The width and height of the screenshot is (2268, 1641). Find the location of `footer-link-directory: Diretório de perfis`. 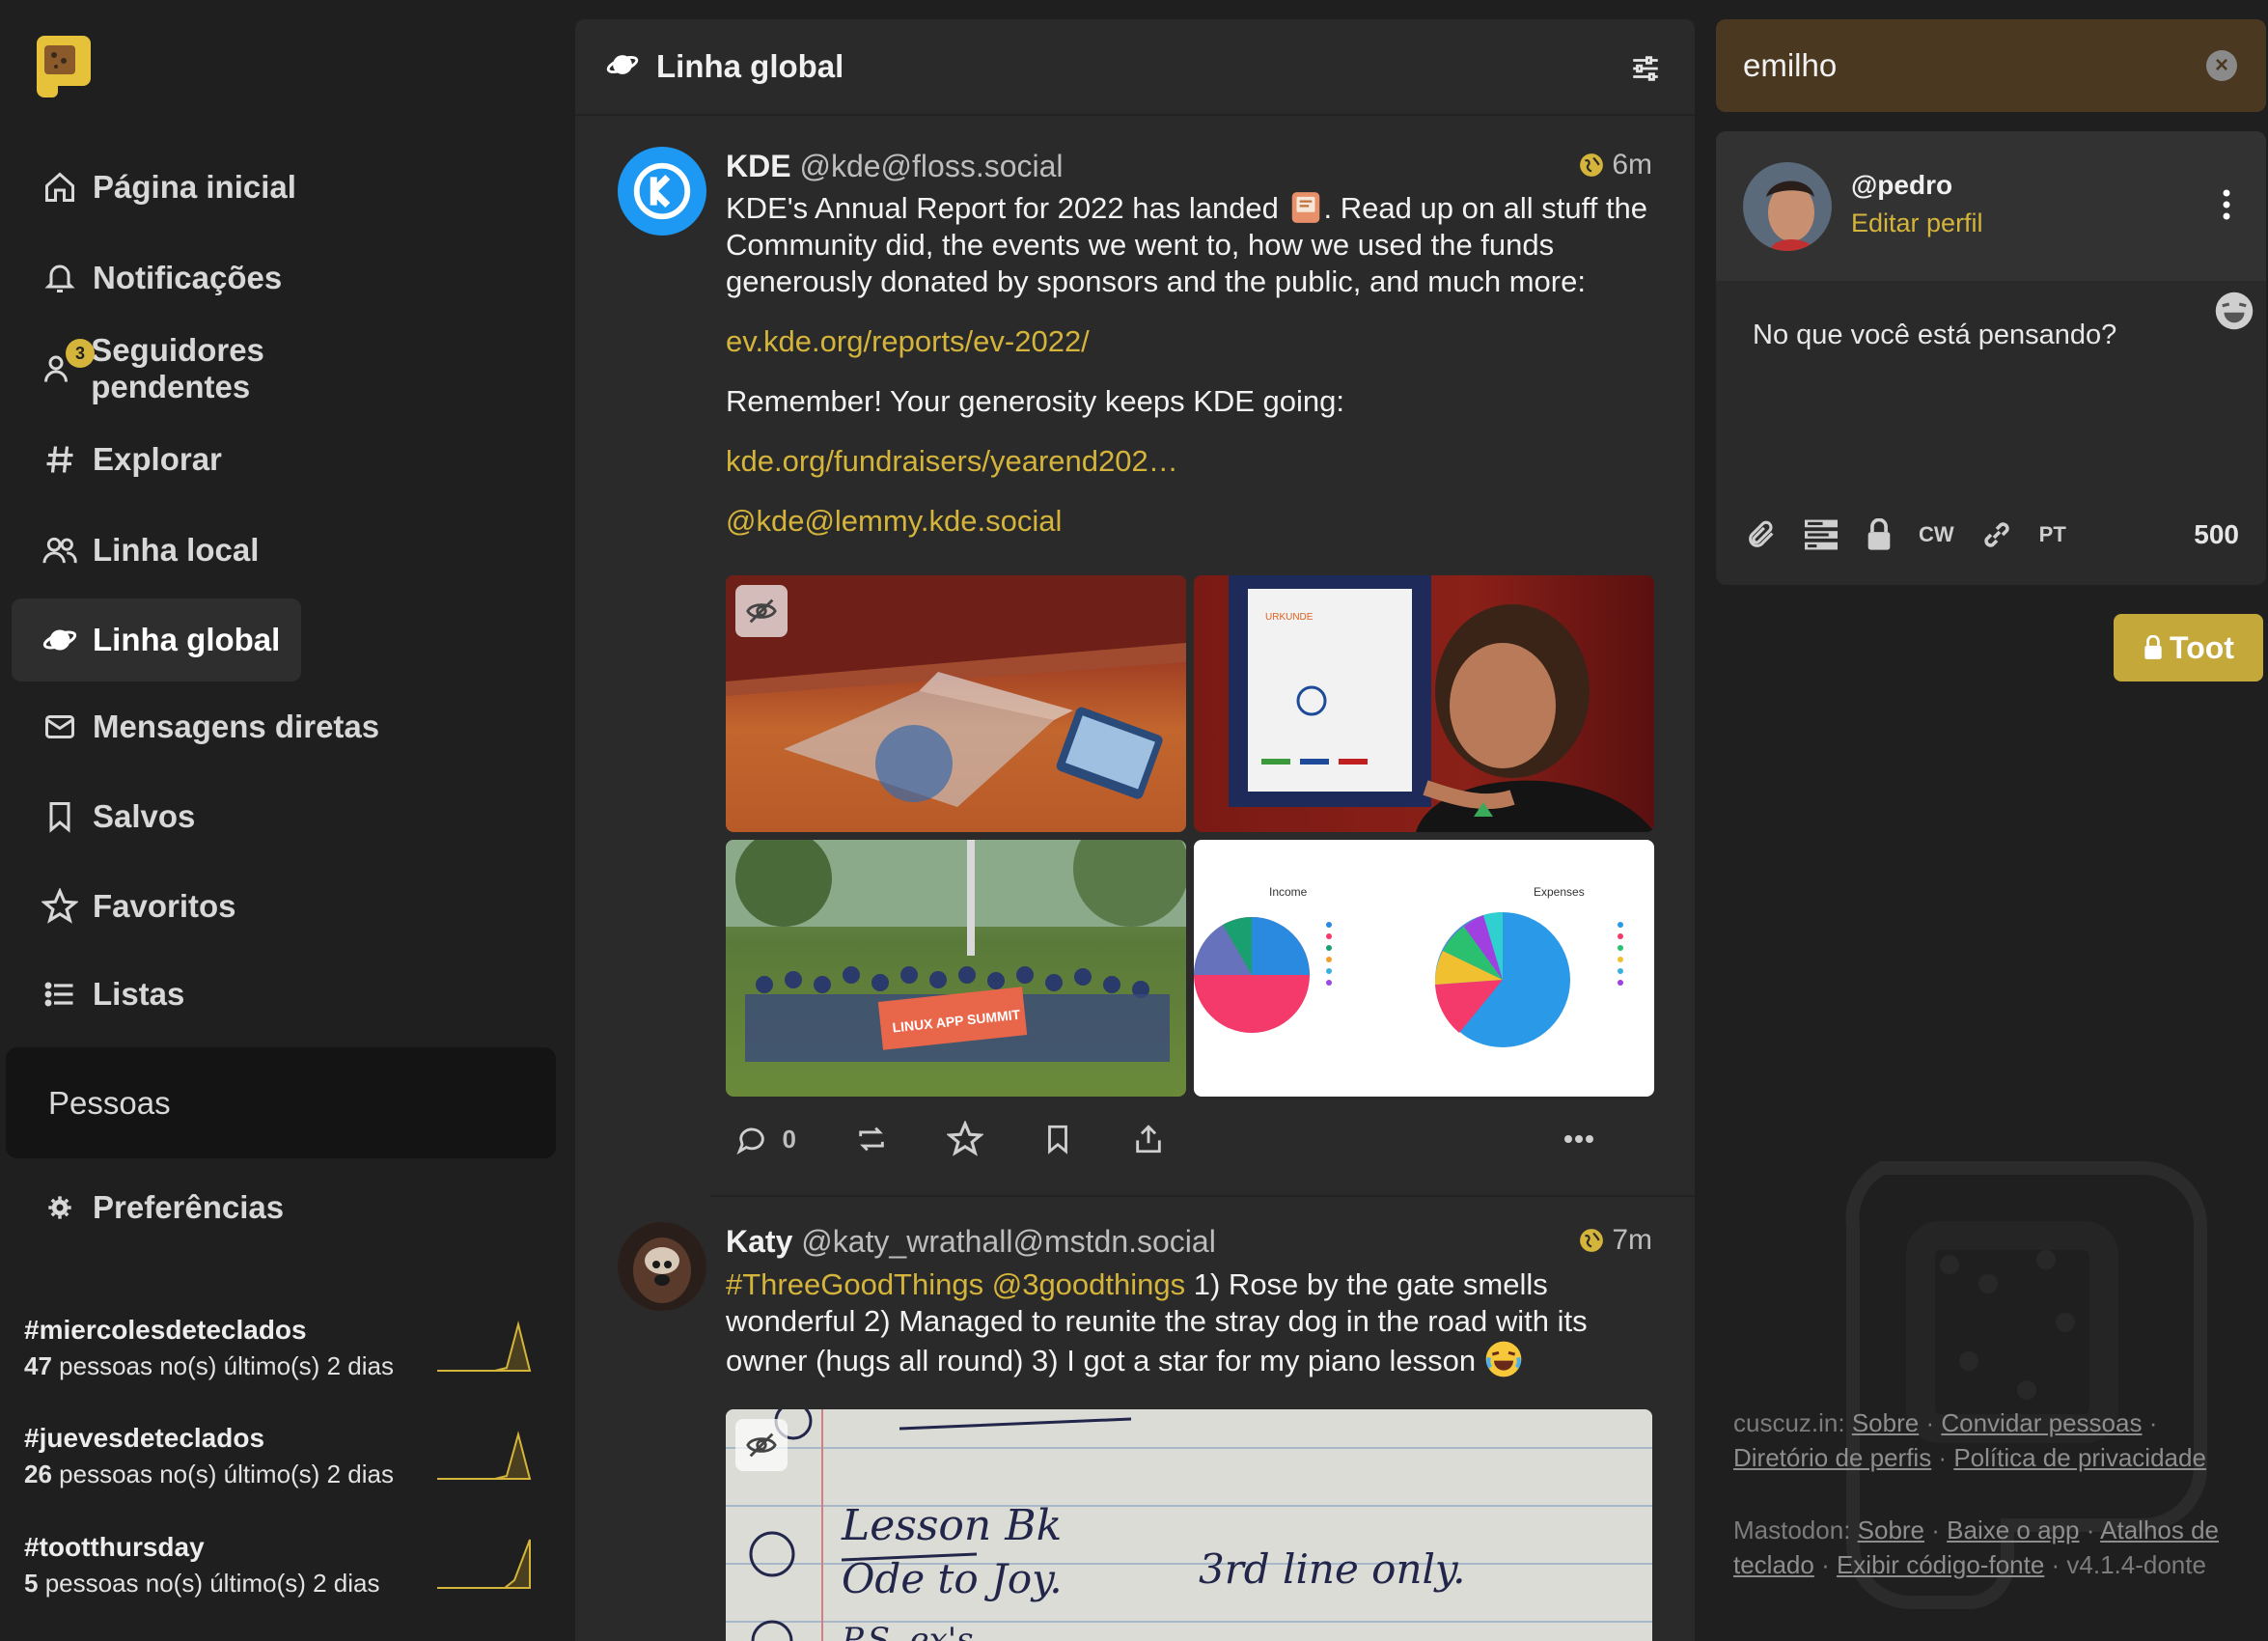

footer-link-directory: Diretório de perfis is located at coordinates (1832, 1458).